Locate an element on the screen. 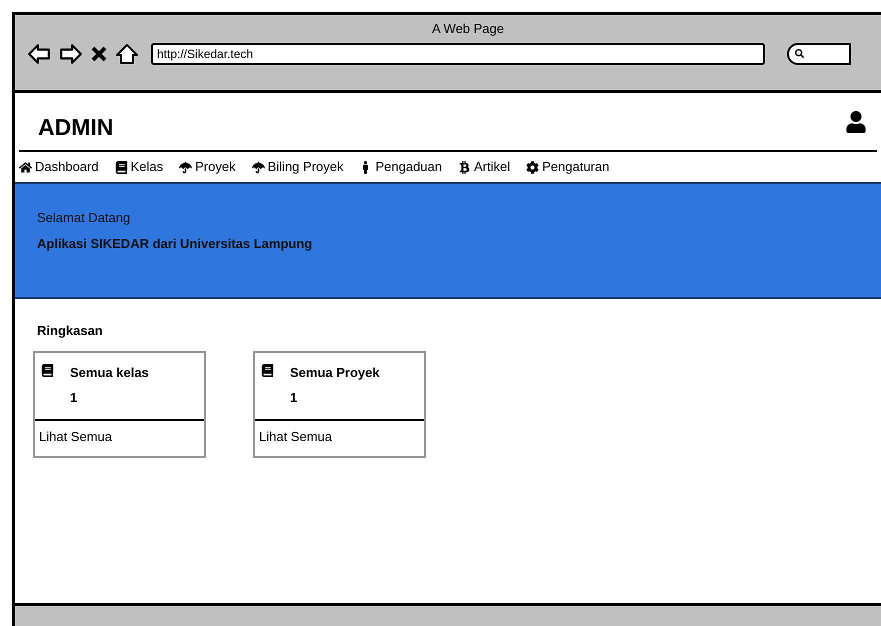 Image resolution: width=881 pixels, height=626 pixels. banner-subtitle: Aplikasi SIKEDAR dari Universitas Lampung is located at coordinates (175, 243).